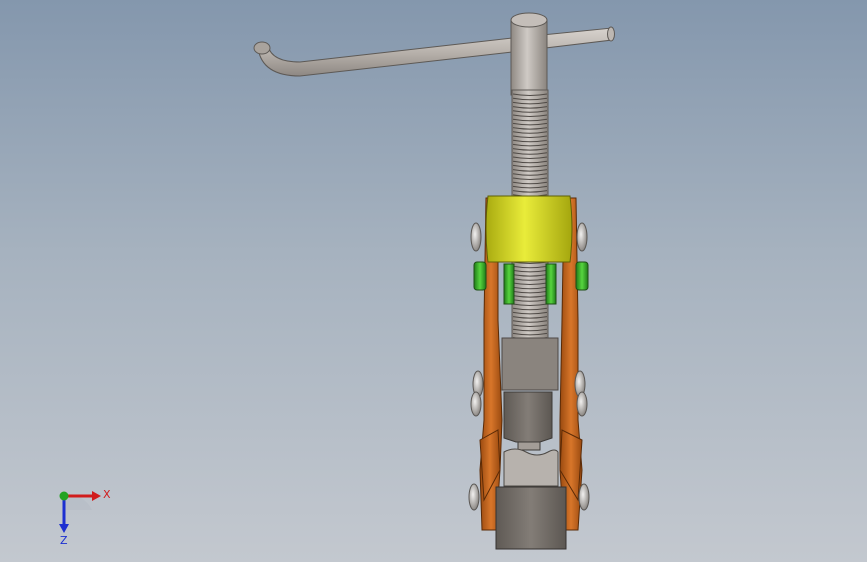 This screenshot has height=562, width=867. I want to click on jaw-pad, so click(531, 467).